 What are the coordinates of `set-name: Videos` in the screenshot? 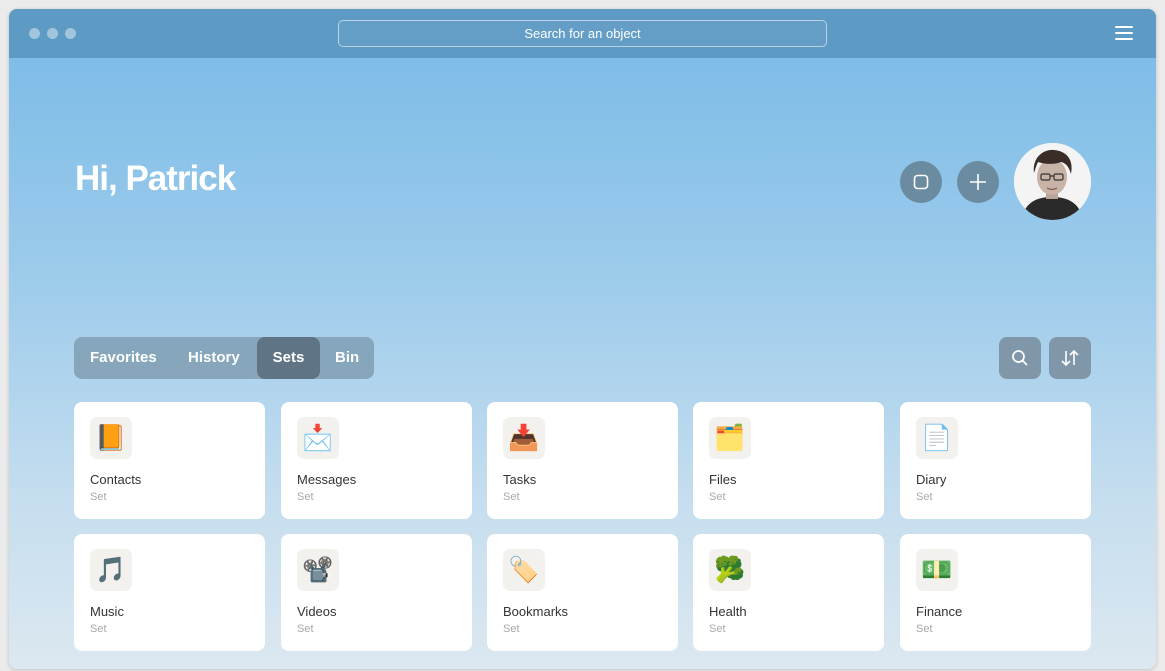 It's located at (317, 611).